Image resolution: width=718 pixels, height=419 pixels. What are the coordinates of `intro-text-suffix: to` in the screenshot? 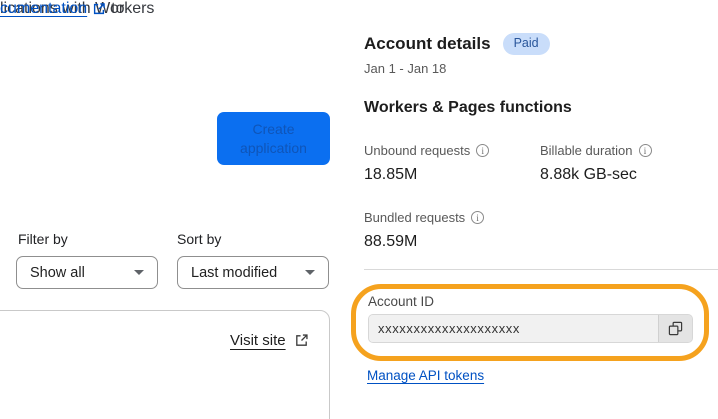 It's located at (118, 8).